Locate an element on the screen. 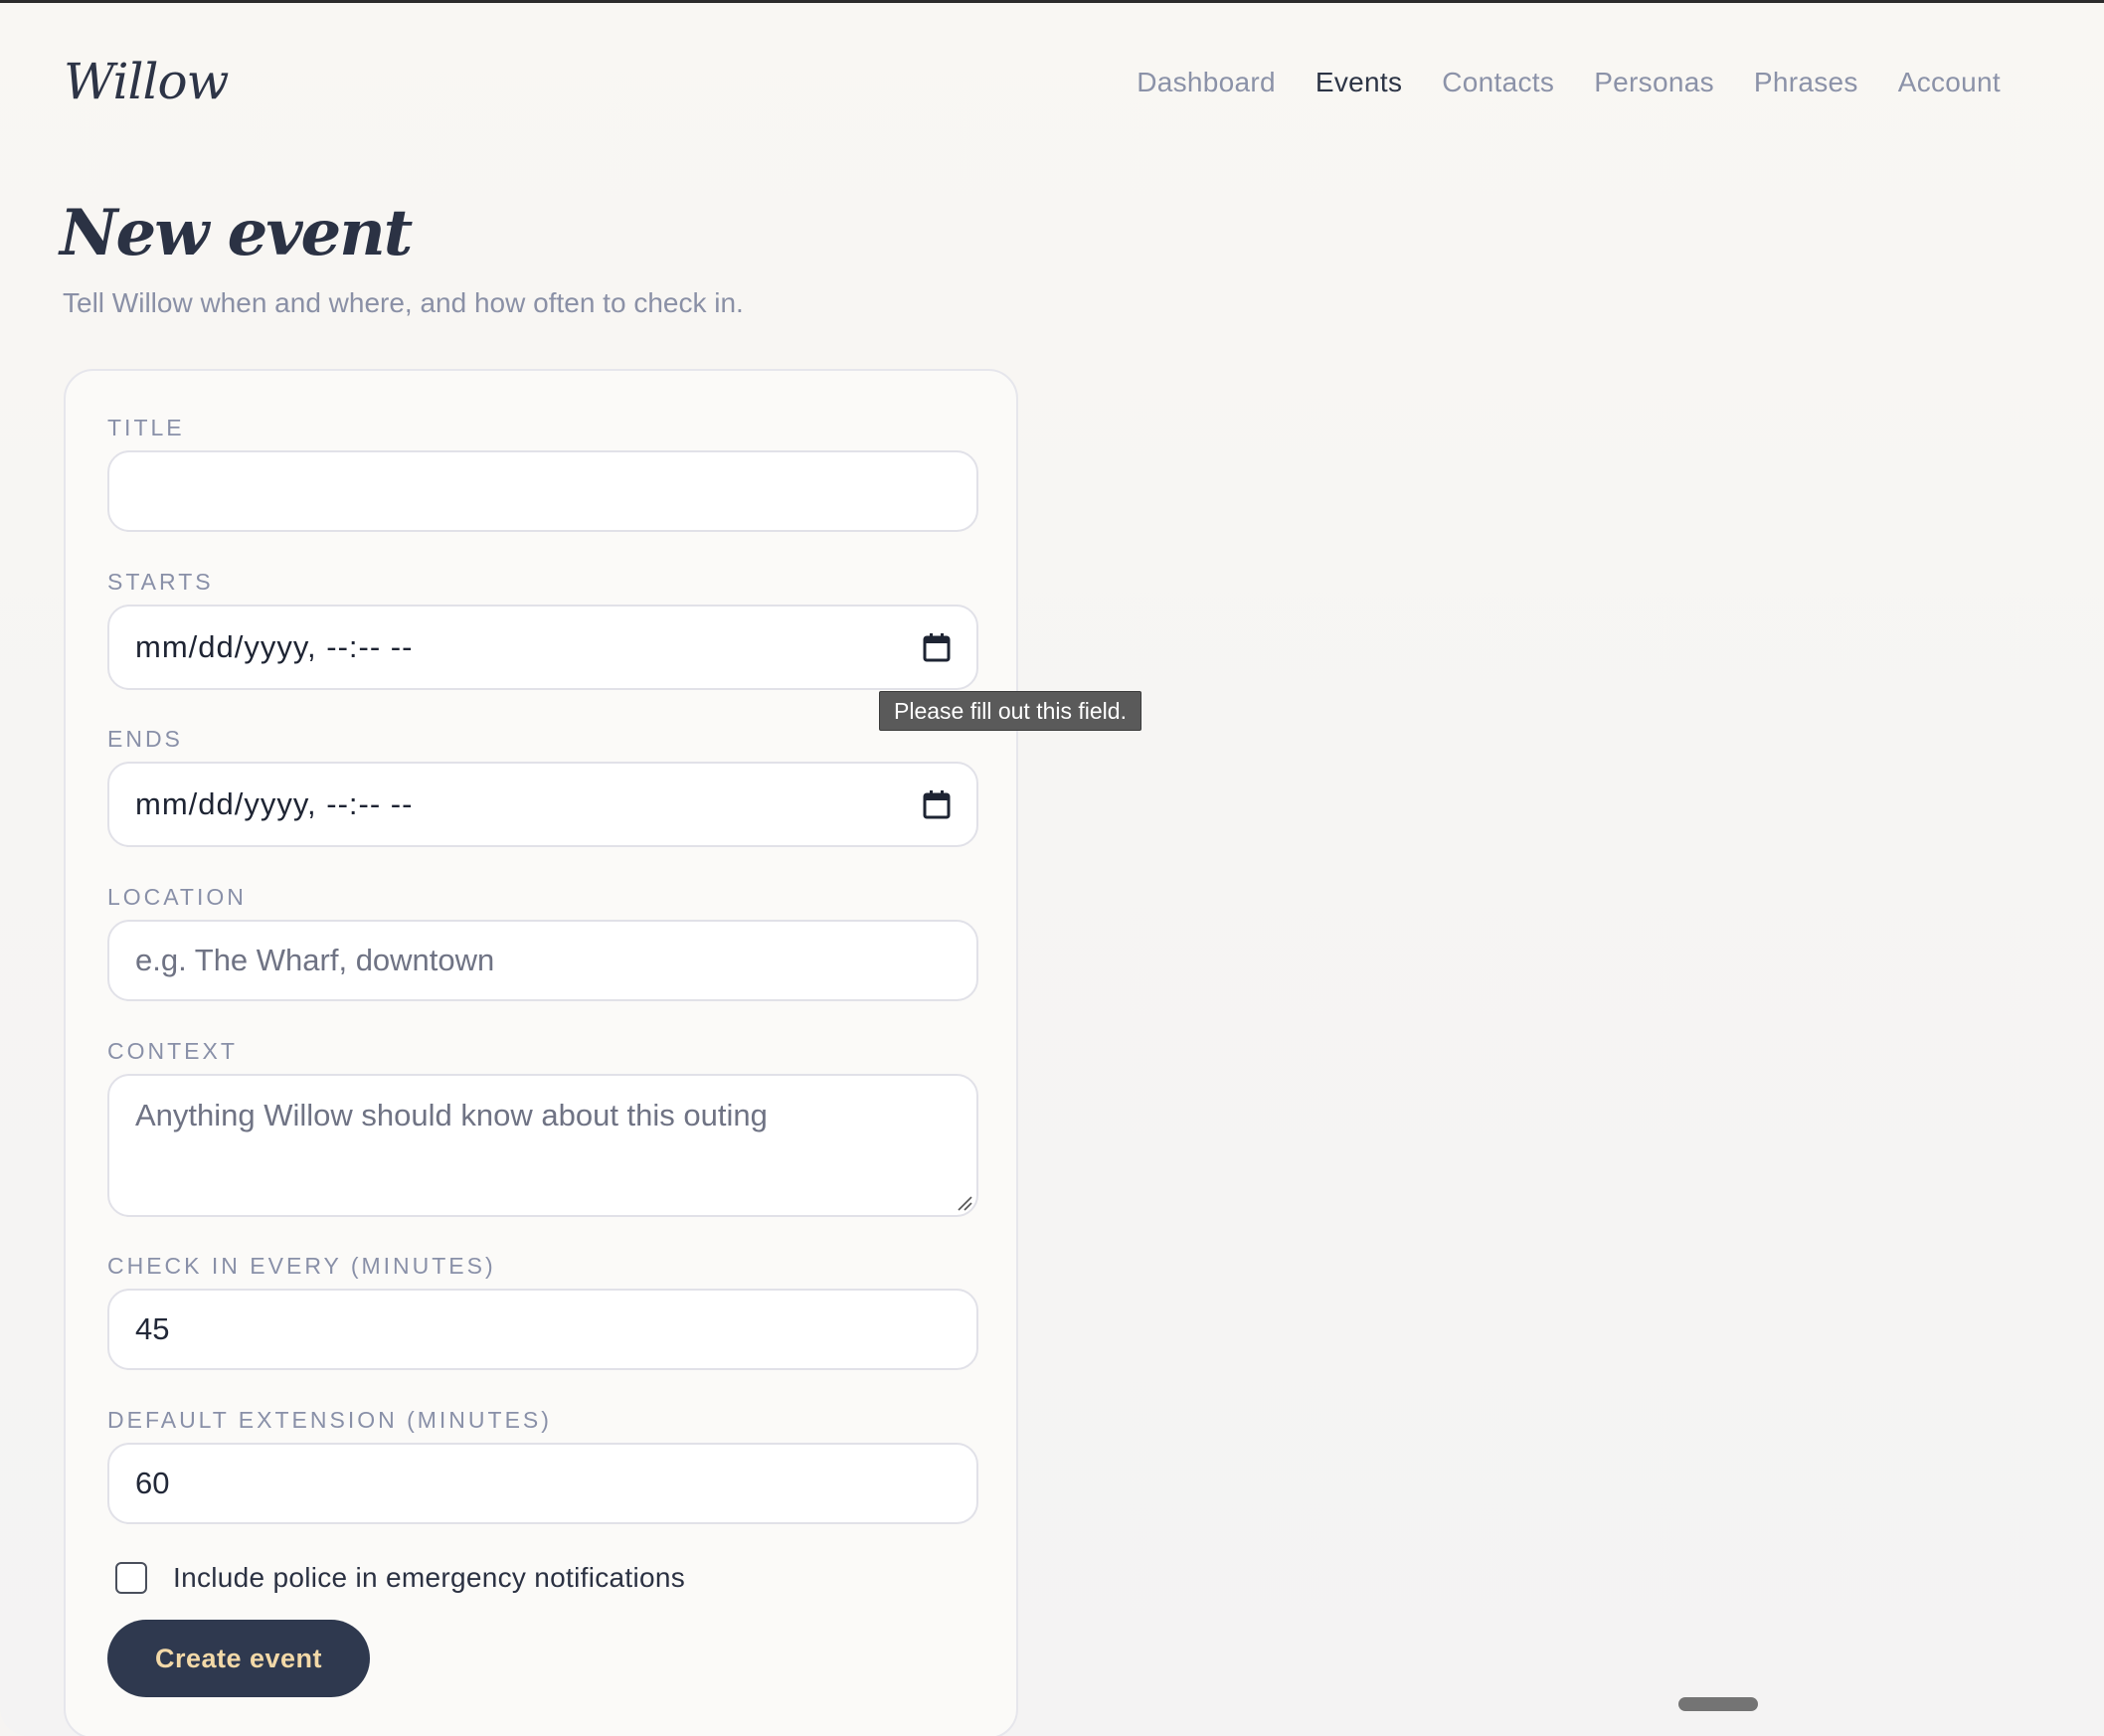 Image resolution: width=2104 pixels, height=1736 pixels. police-checkbox is located at coordinates (131, 1578).